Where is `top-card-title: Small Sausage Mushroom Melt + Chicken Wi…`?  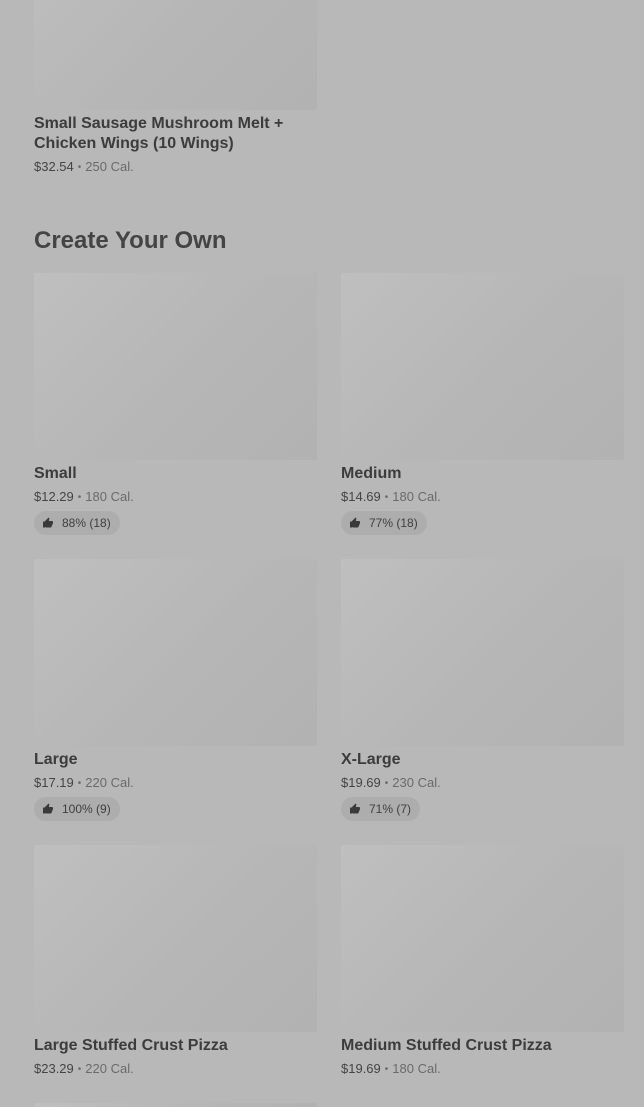
top-card-title: Small Sausage Mushroom Melt + Chicken Wi… is located at coordinates (175, 134).